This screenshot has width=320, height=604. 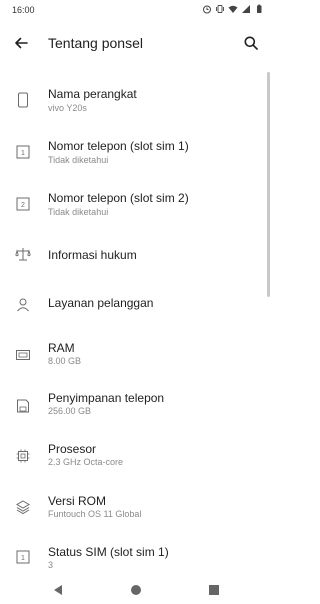 I want to click on list-item-rom-version: Versi ROM Funtouch OS 11 Global, so click(x=132, y=514).